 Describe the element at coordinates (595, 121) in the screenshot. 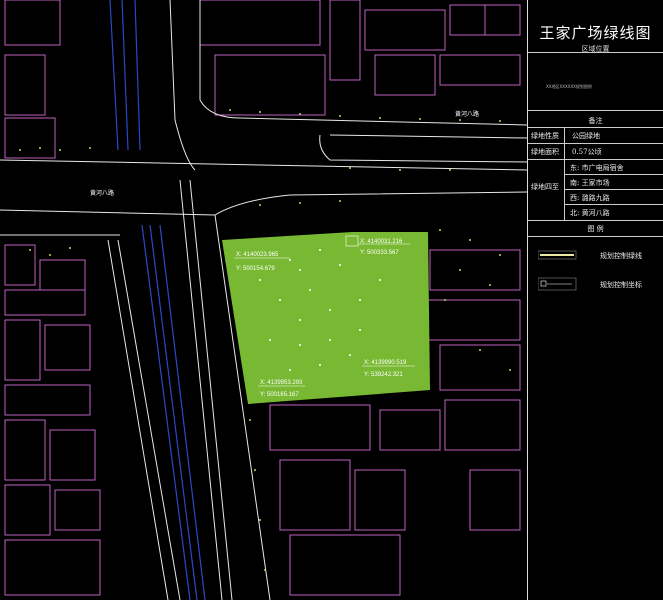

I see `remarks-header: 备注` at that location.